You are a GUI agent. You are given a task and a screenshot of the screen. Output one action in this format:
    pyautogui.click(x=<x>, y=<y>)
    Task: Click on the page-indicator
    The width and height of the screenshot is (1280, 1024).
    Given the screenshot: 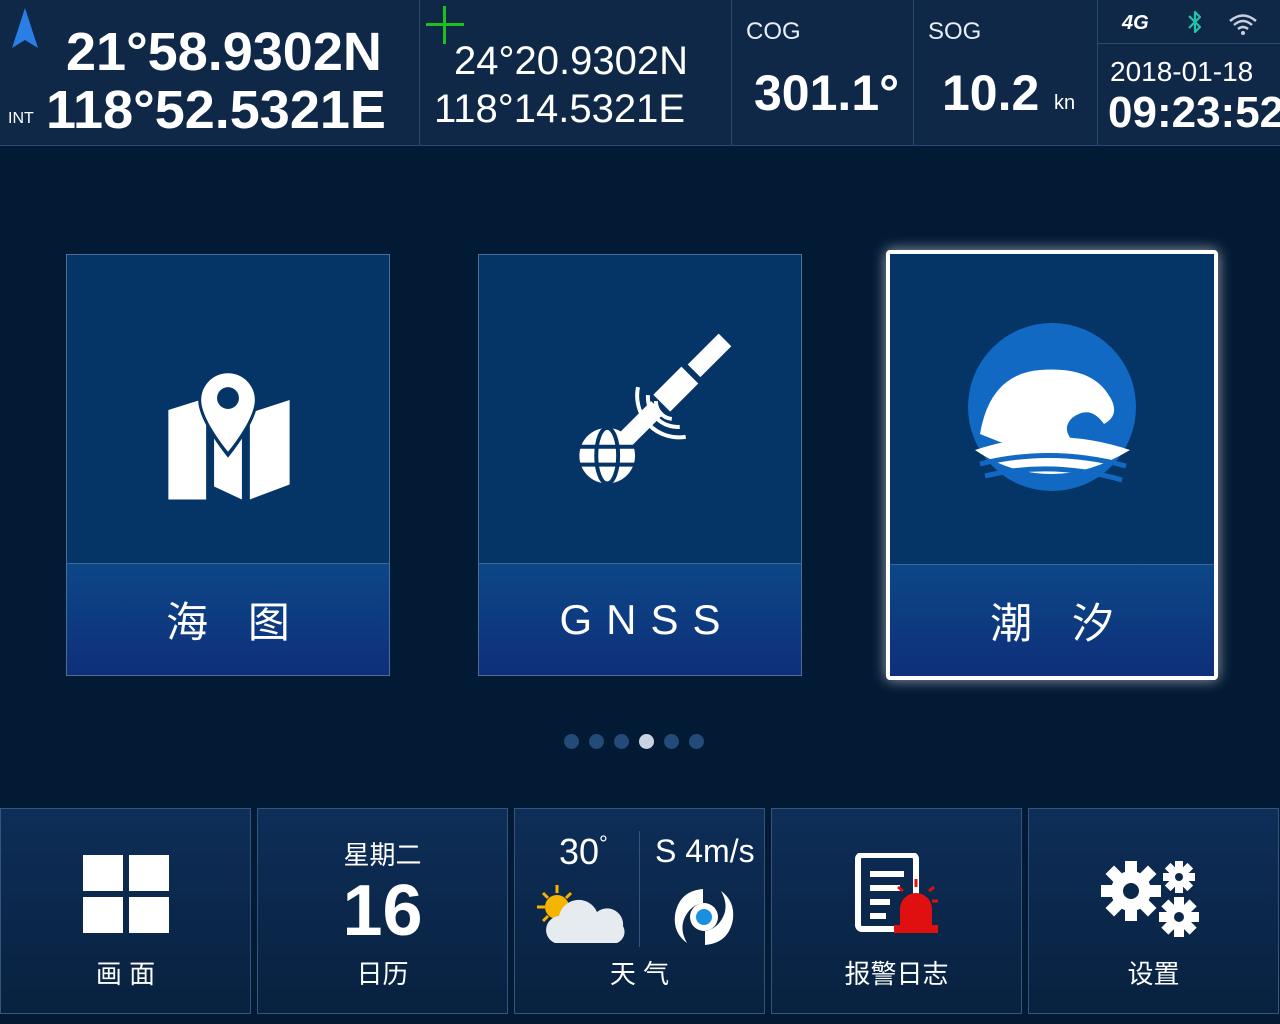 What is the action you would take?
    pyautogui.click(x=634, y=741)
    